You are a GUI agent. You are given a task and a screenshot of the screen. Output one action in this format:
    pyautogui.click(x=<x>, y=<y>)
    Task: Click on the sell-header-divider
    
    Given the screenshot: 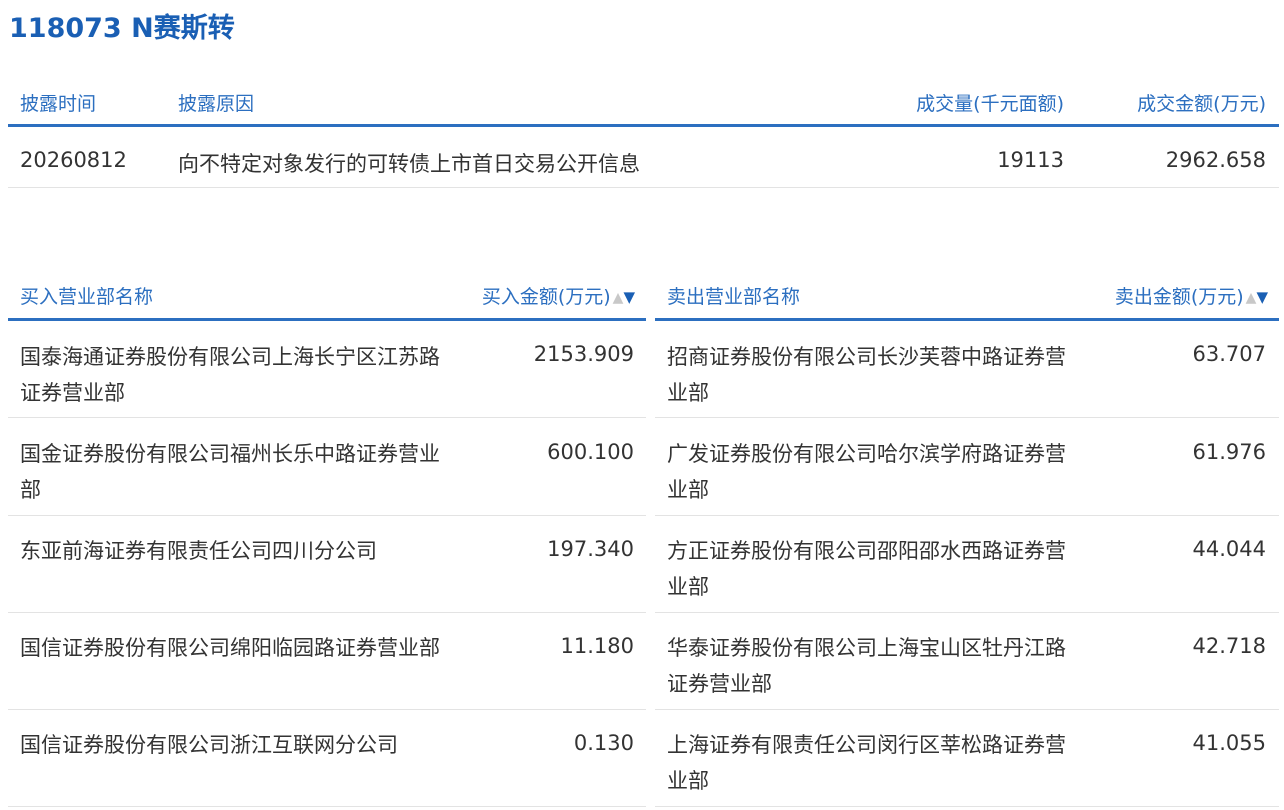 What is the action you would take?
    pyautogui.click(x=967, y=319)
    